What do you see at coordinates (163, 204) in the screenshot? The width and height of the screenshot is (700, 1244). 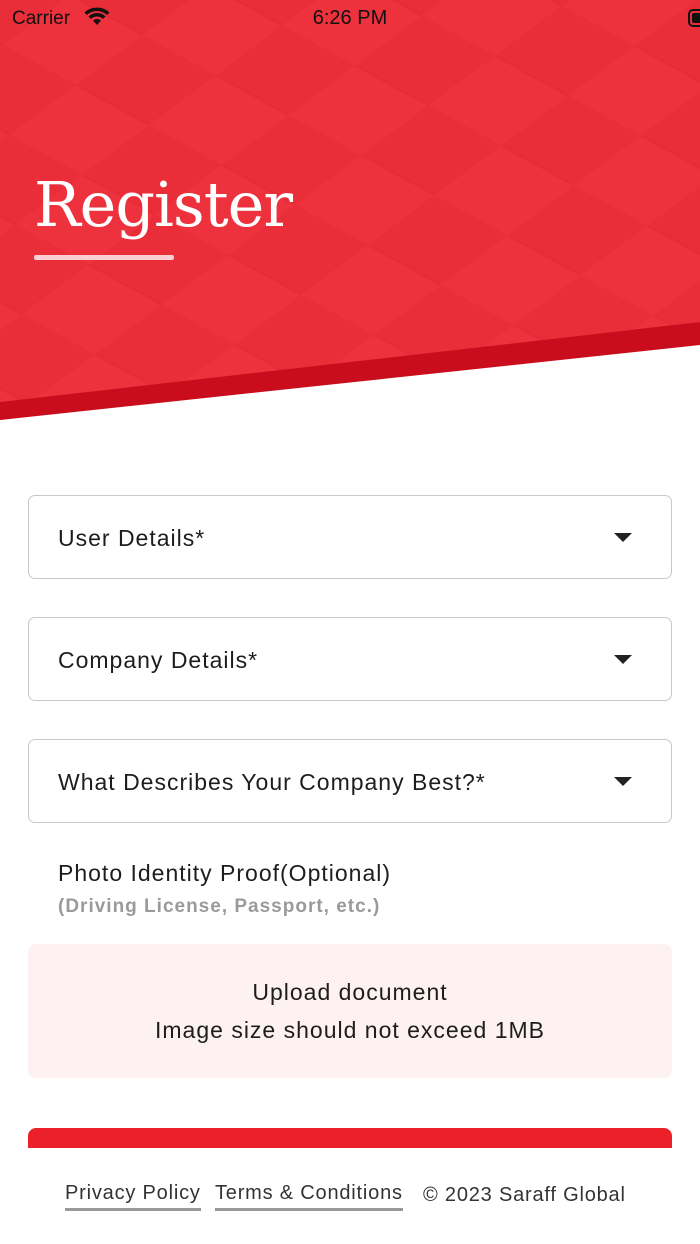 I see `page-title: Register` at bounding box center [163, 204].